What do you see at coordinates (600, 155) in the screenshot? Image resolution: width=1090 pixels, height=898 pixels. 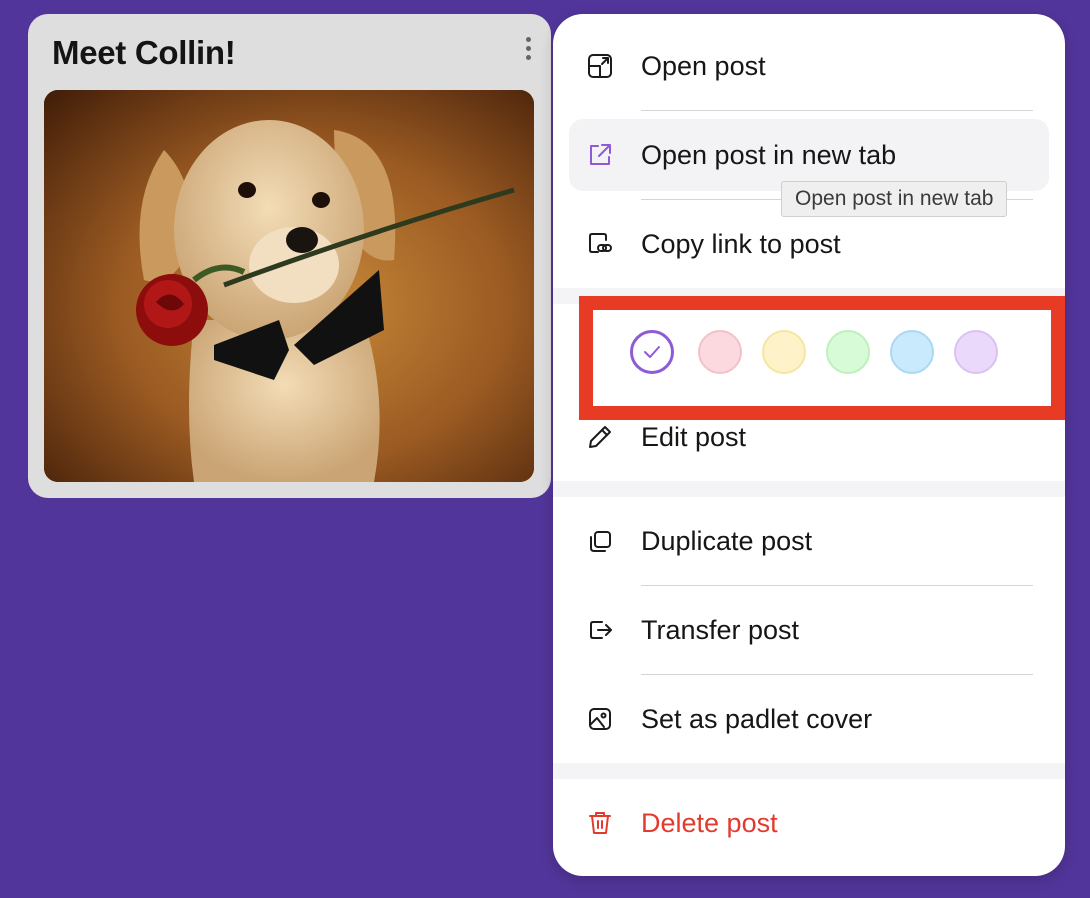 I see `external-link-icon` at bounding box center [600, 155].